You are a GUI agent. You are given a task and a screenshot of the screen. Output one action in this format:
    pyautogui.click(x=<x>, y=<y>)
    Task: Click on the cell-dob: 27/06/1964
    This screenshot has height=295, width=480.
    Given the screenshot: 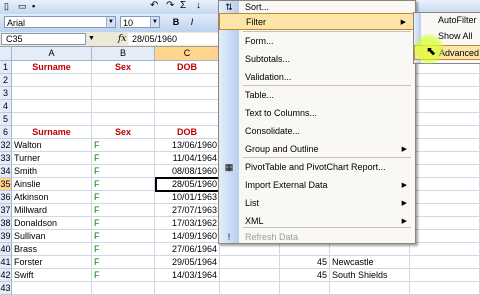 What is the action you would take?
    pyautogui.click(x=187, y=249)
    